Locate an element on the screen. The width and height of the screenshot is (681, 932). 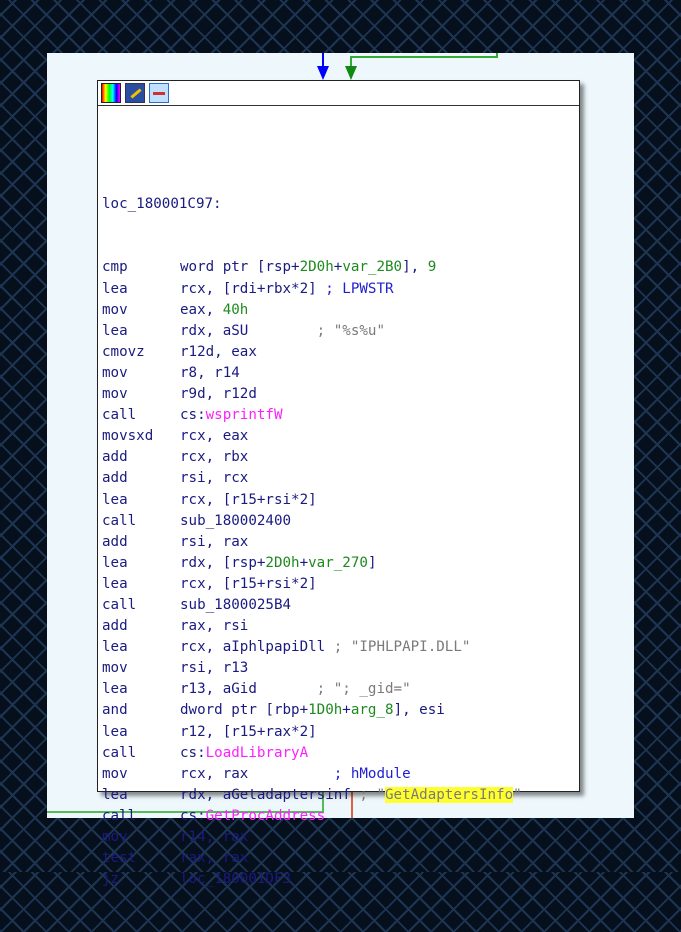
arrow-blue-icon is located at coordinates (323, 73).